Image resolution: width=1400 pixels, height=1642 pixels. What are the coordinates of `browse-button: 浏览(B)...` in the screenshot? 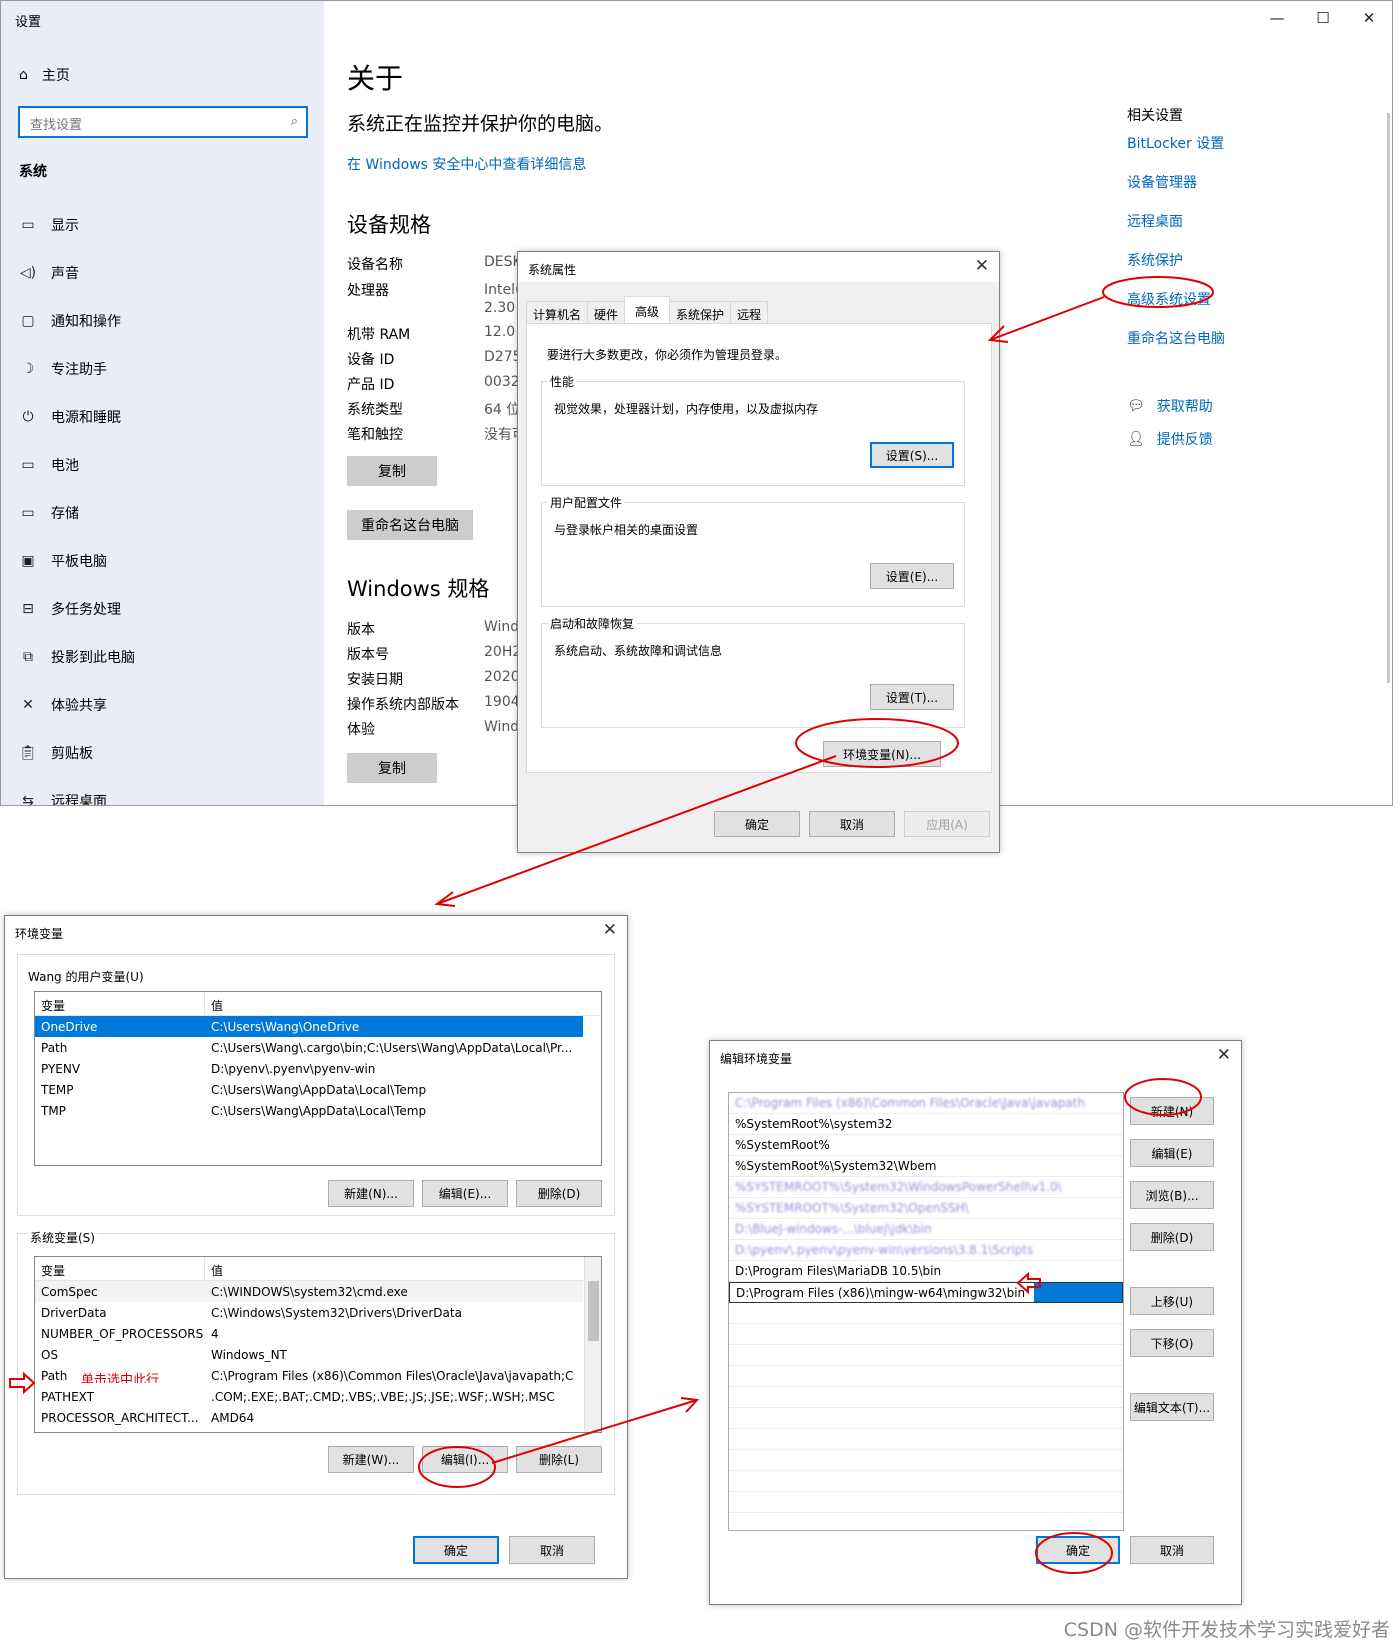 It's located at (1172, 1195).